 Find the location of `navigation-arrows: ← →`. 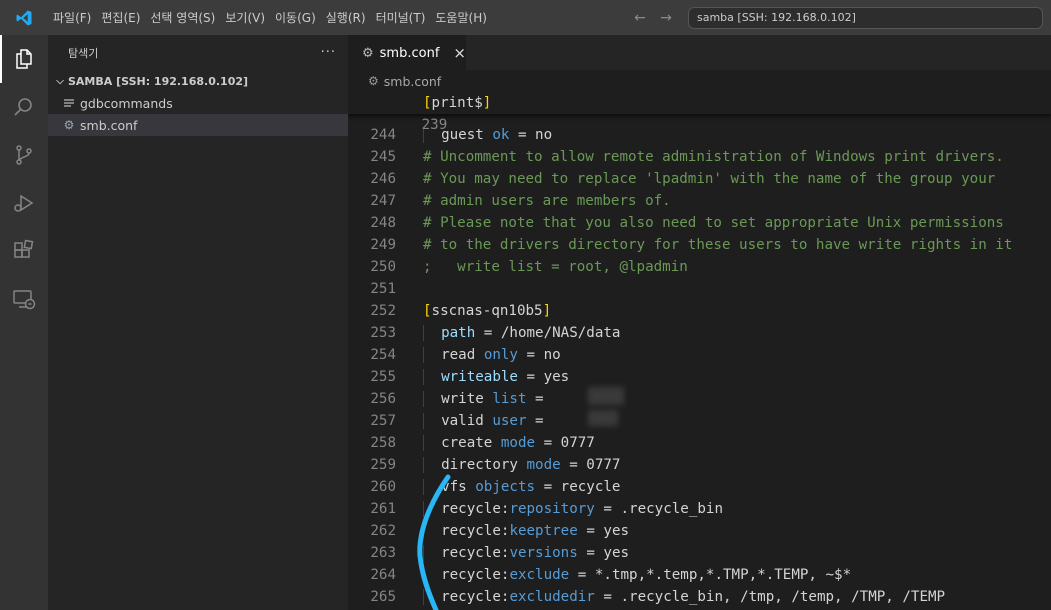

navigation-arrows: ← → is located at coordinates (653, 17).